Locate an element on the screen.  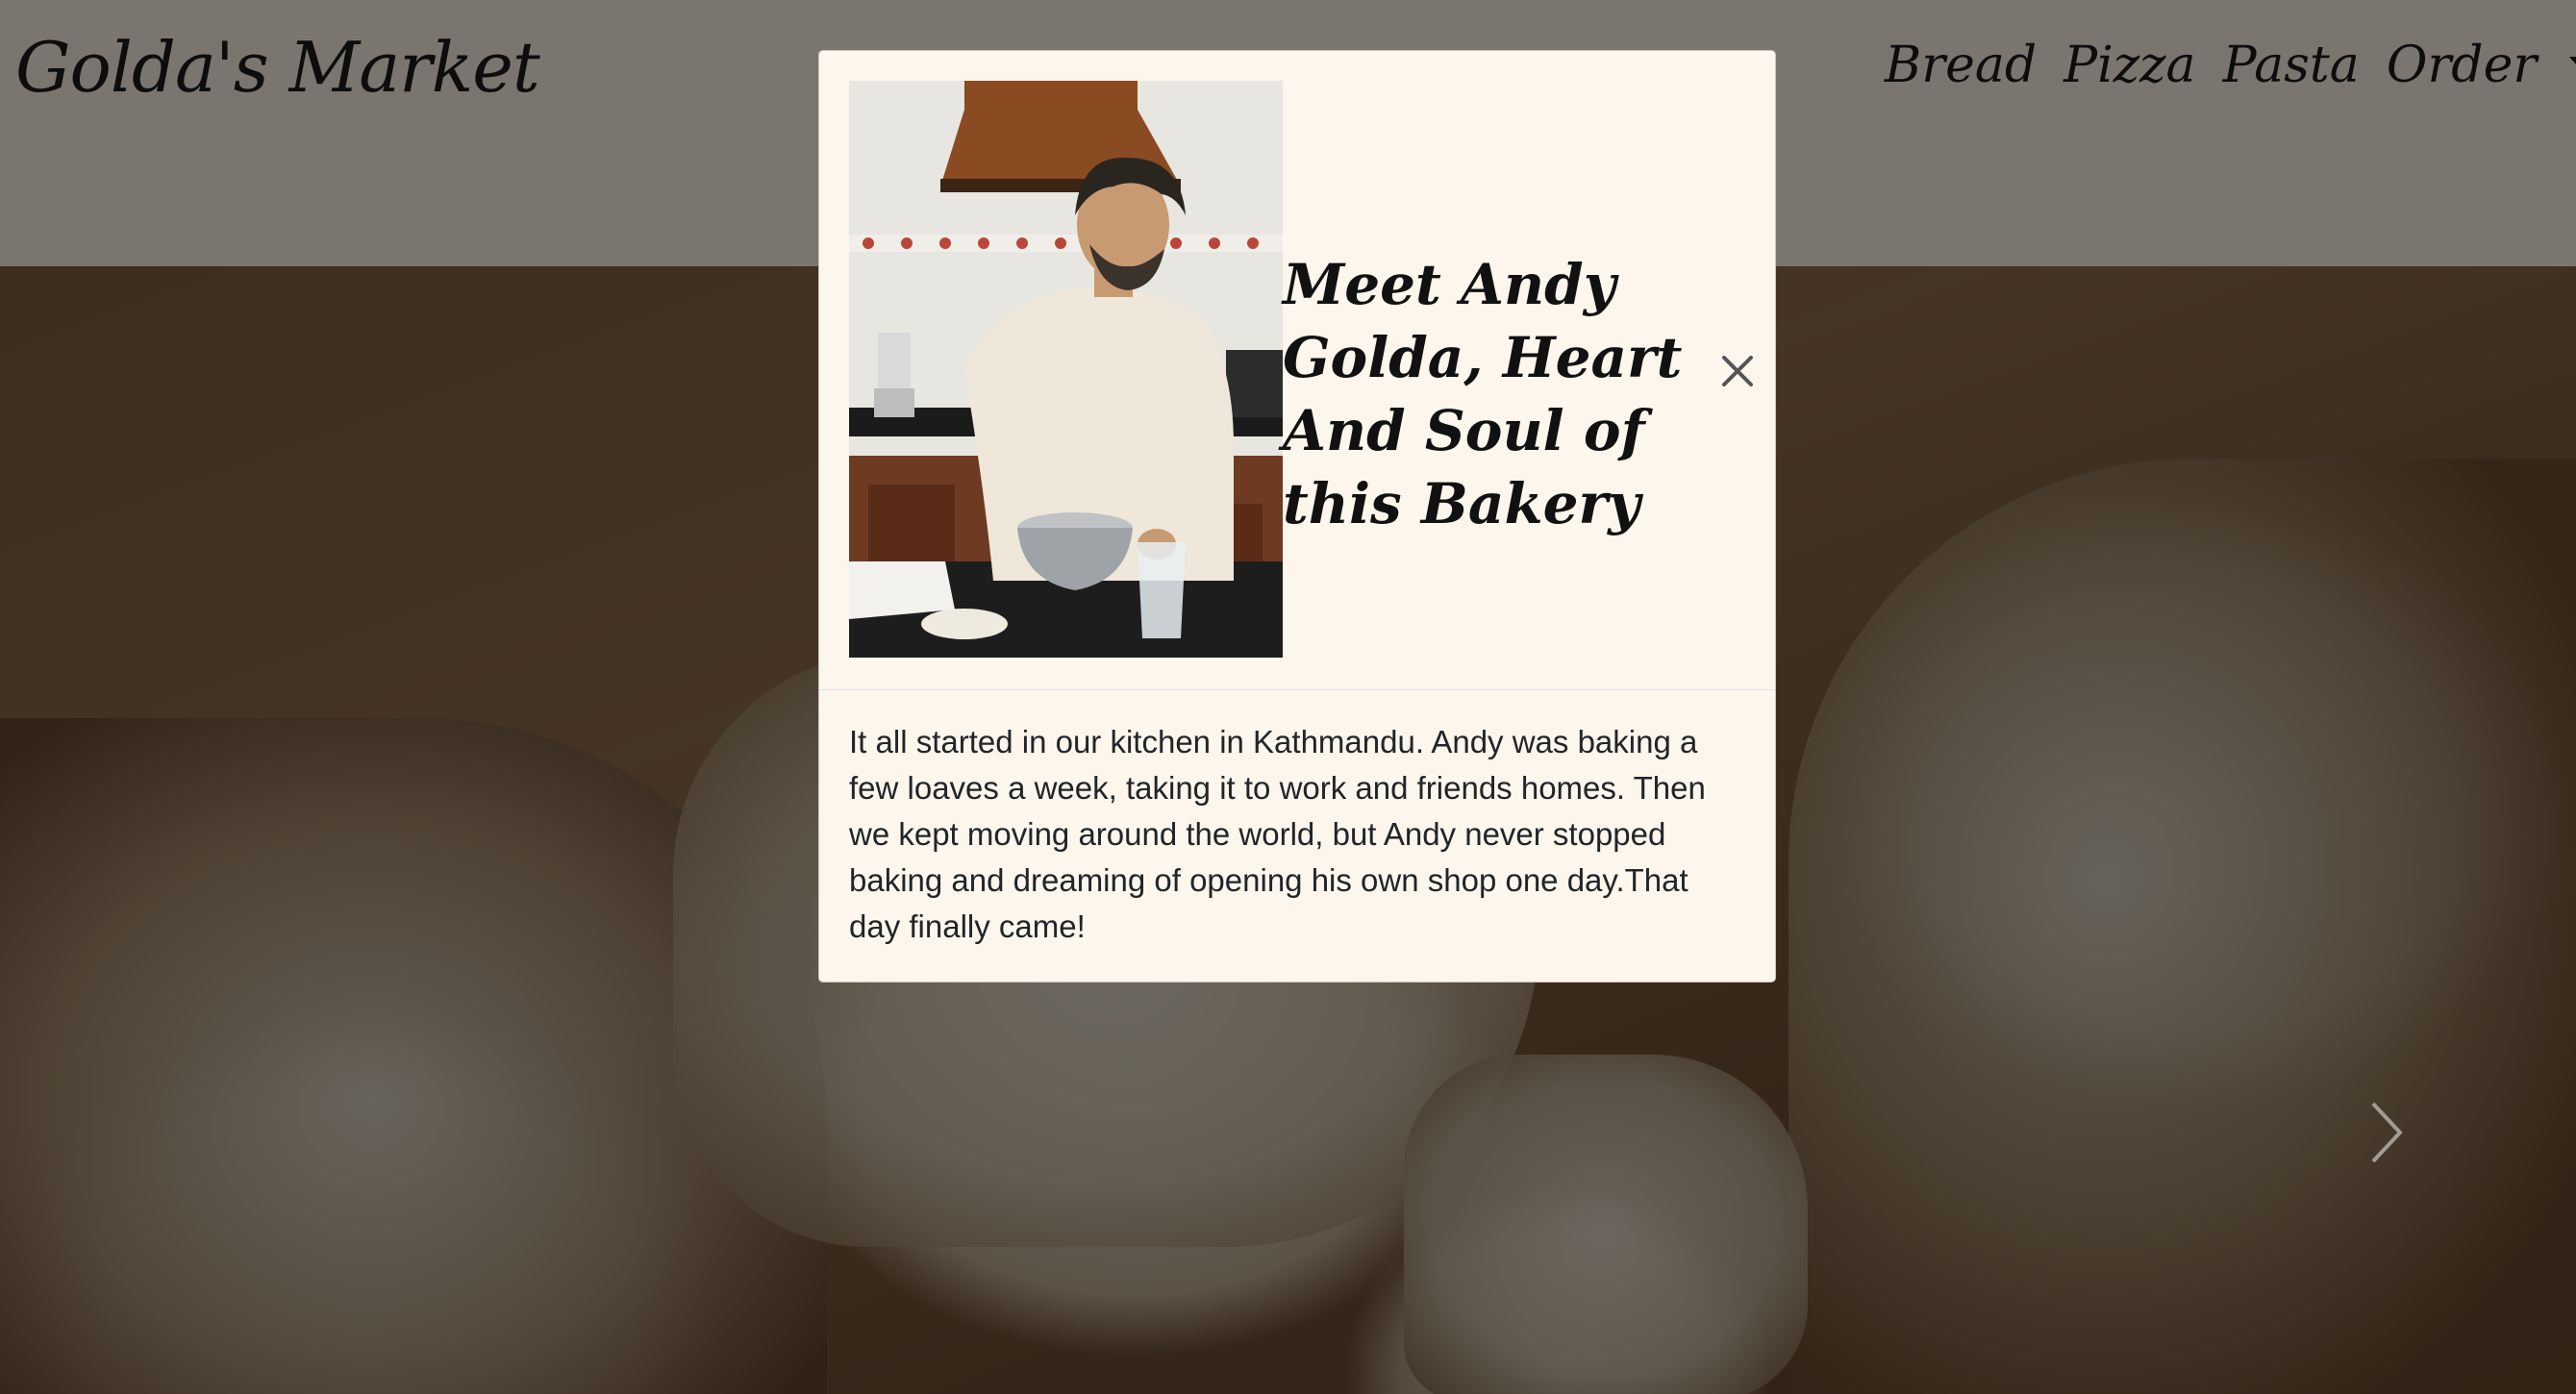
chef-photo-illustration is located at coordinates (1066, 370).